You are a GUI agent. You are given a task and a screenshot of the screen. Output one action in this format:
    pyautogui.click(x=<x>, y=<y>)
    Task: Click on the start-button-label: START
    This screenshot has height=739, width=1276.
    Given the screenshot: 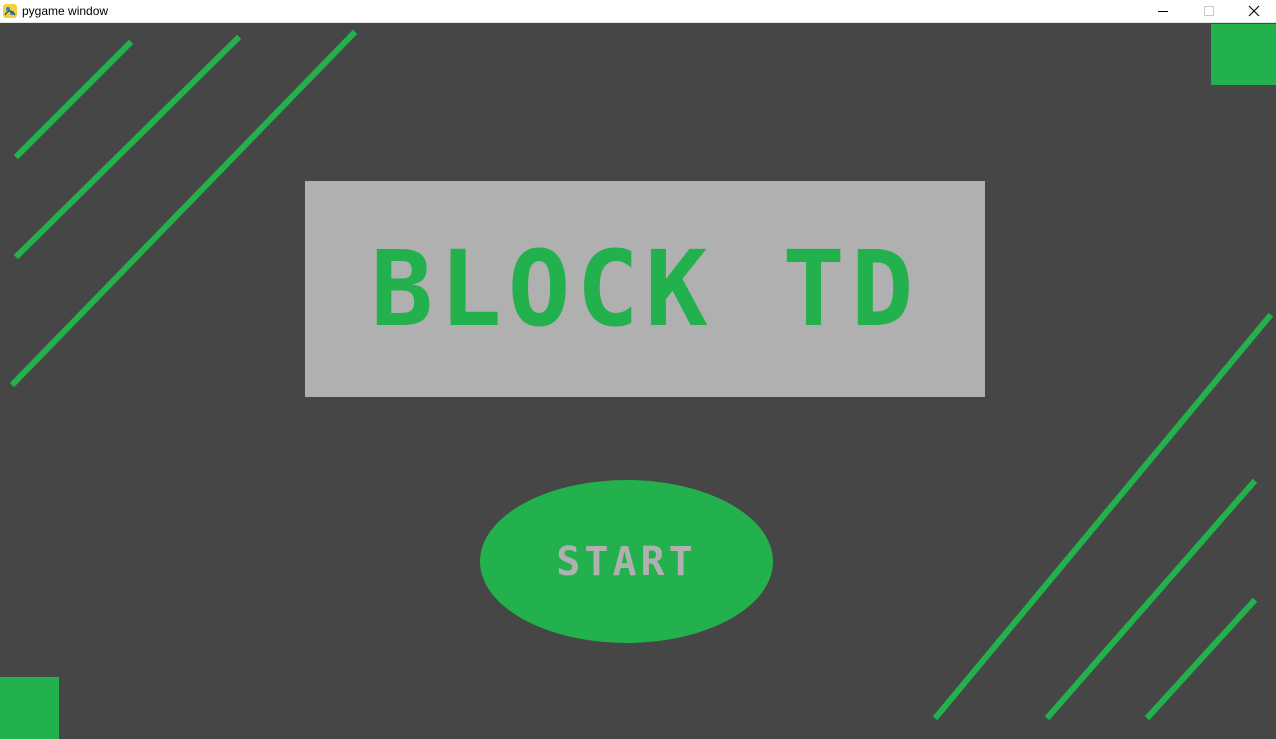 What is the action you would take?
    pyautogui.click(x=626, y=561)
    